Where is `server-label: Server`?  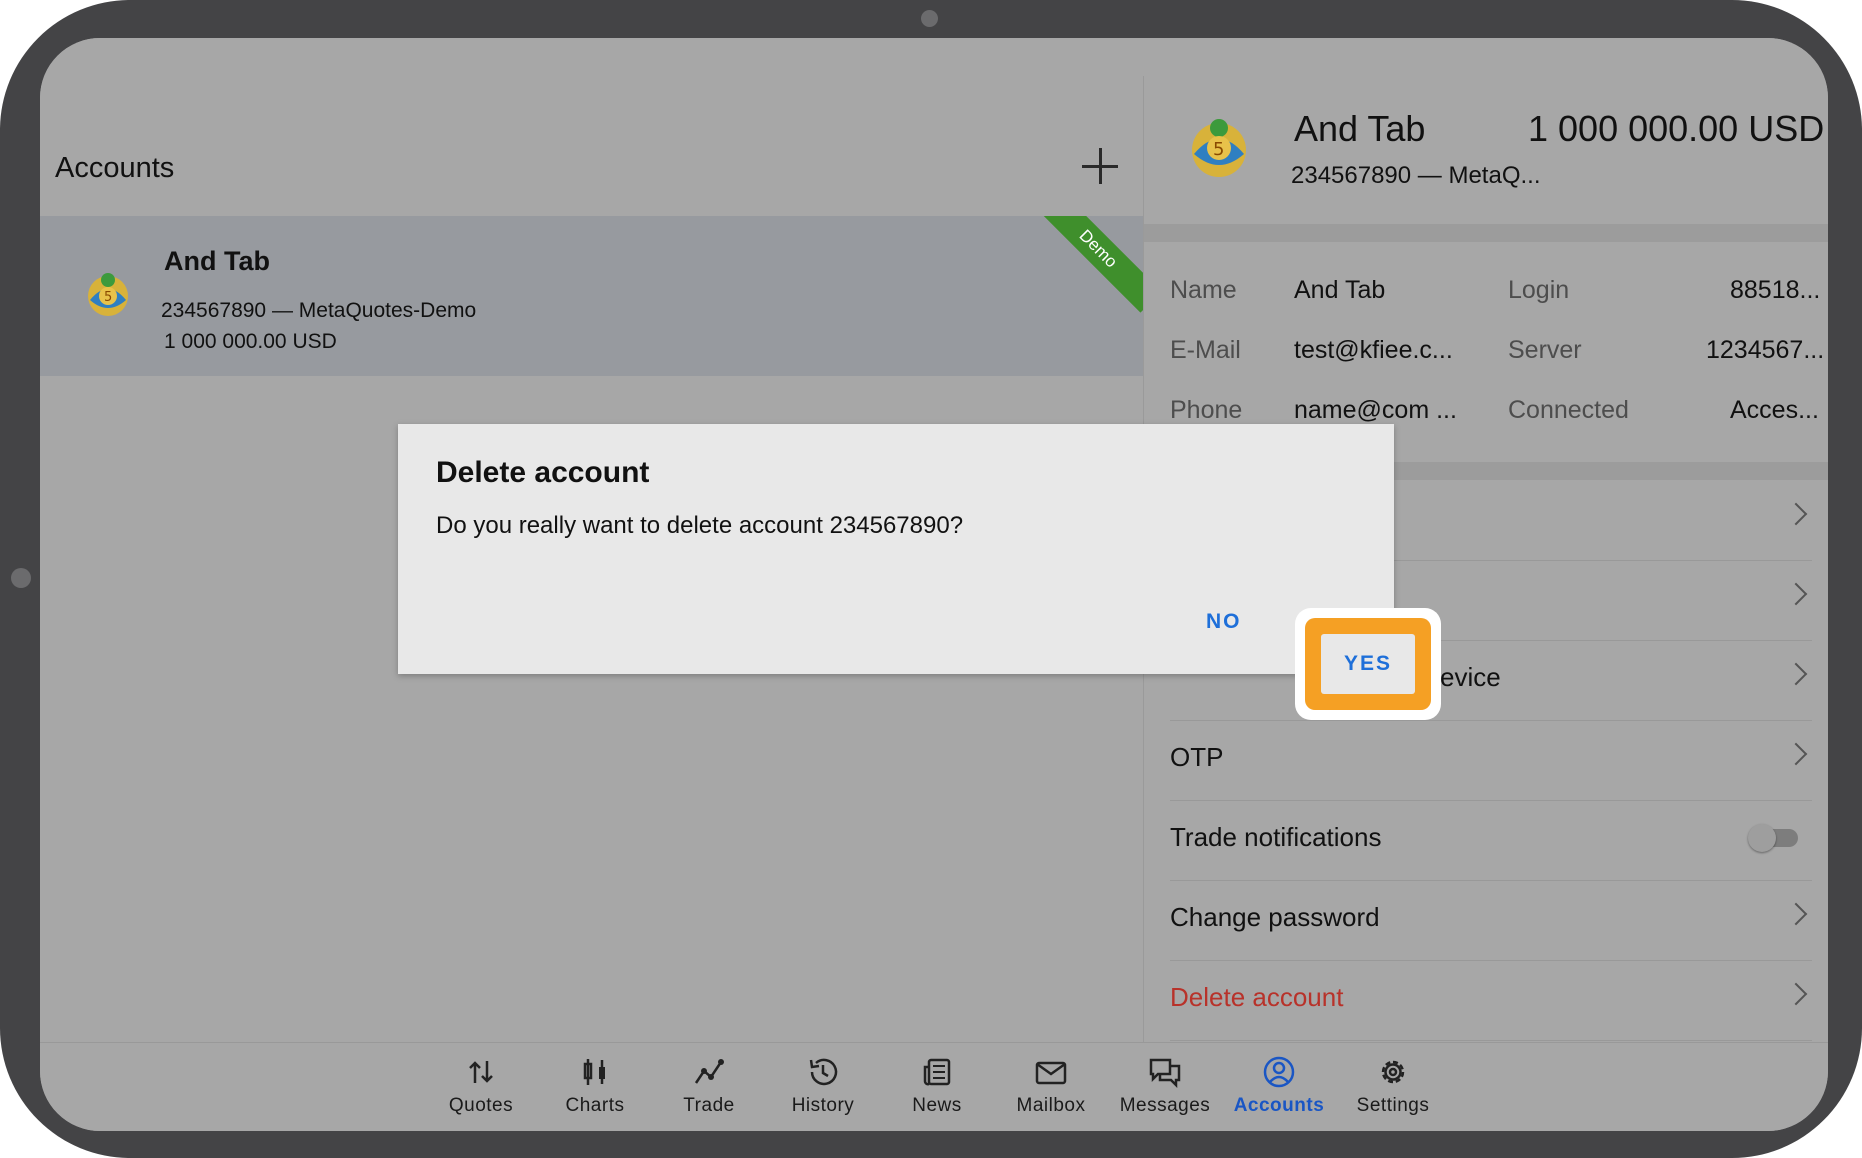 server-label: Server is located at coordinates (1545, 350).